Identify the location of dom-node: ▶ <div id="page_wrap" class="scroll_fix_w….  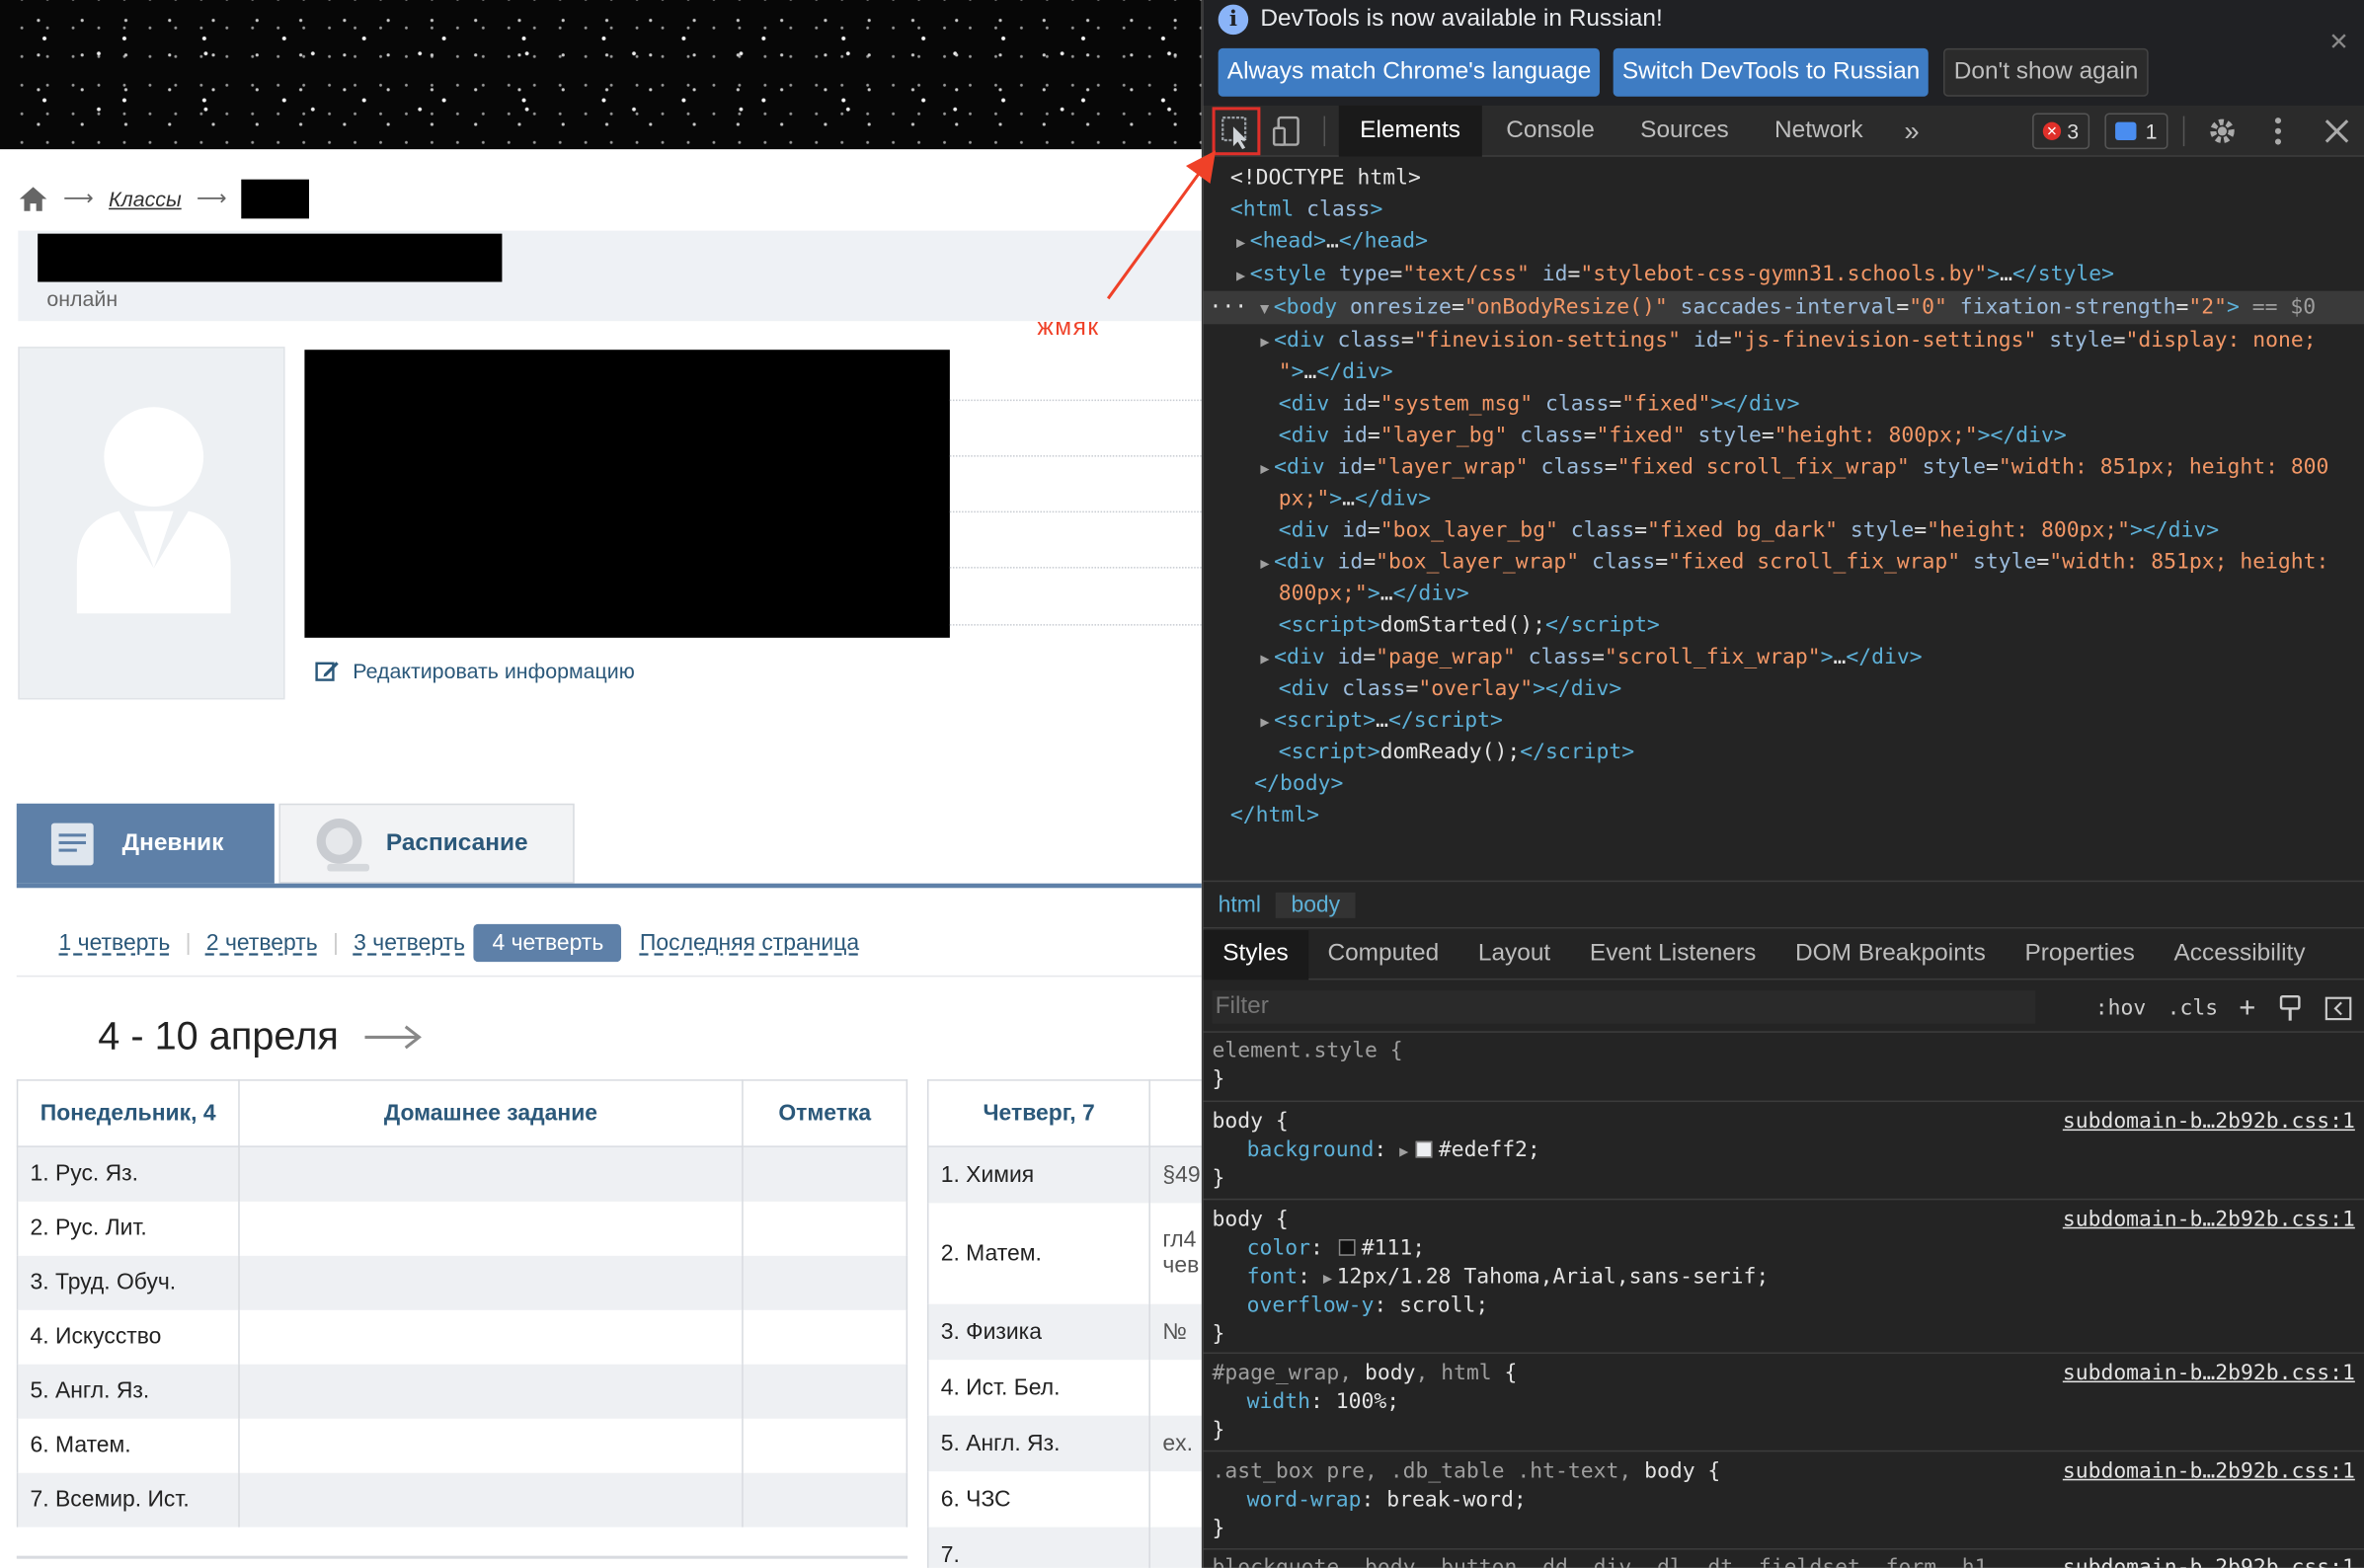
(1591, 657).